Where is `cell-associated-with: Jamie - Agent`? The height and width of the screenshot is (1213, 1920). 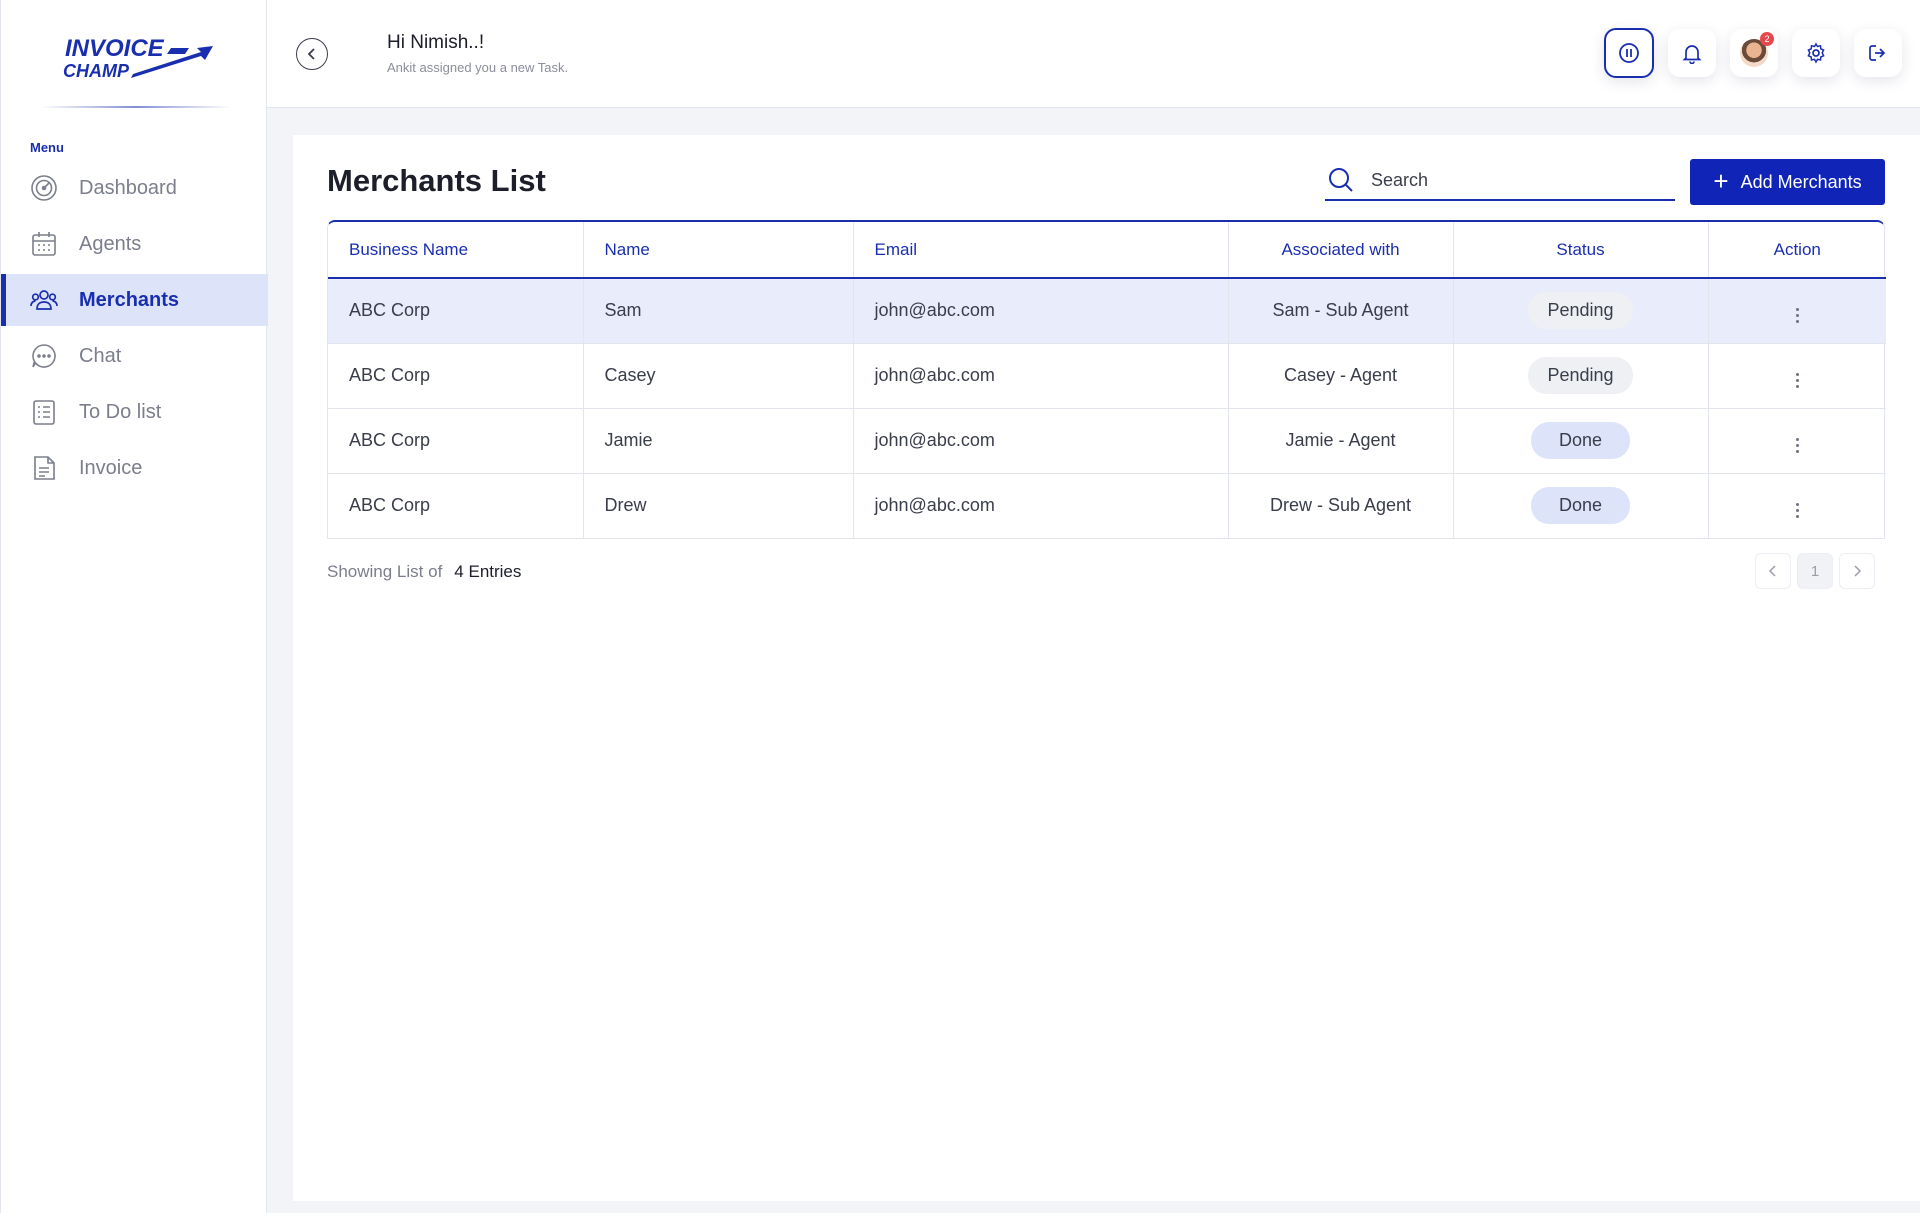 cell-associated-with: Jamie - Agent is located at coordinates (1341, 441).